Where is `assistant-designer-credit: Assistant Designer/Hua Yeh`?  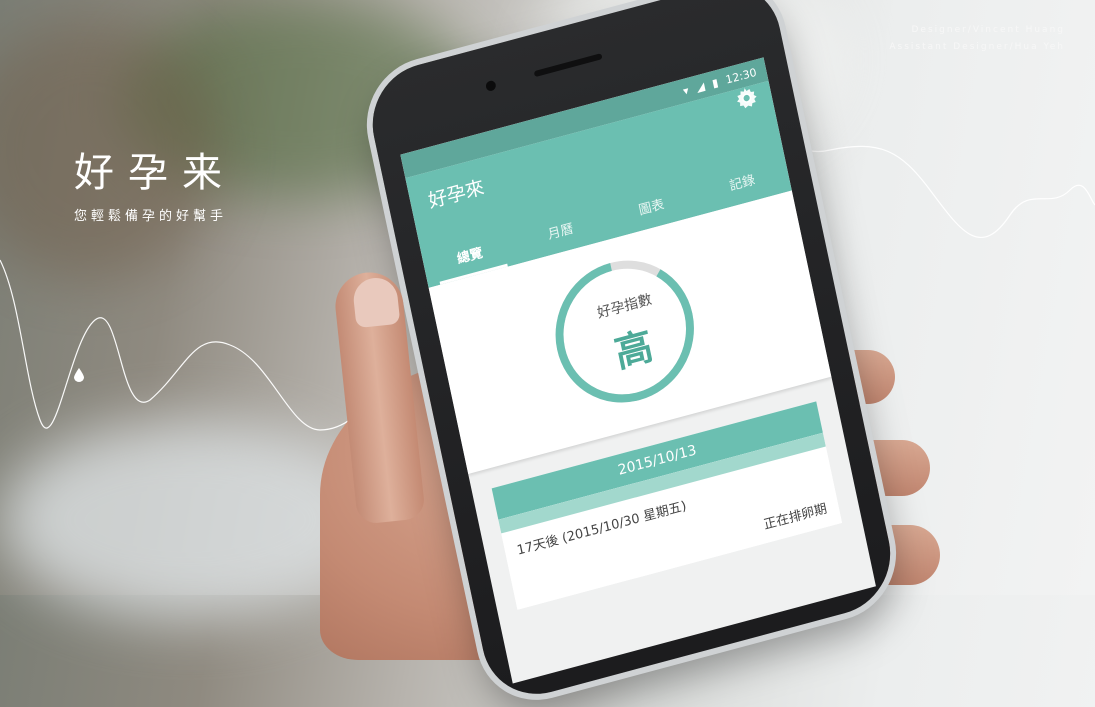 assistant-designer-credit: Assistant Designer/Hua Yeh is located at coordinates (977, 47).